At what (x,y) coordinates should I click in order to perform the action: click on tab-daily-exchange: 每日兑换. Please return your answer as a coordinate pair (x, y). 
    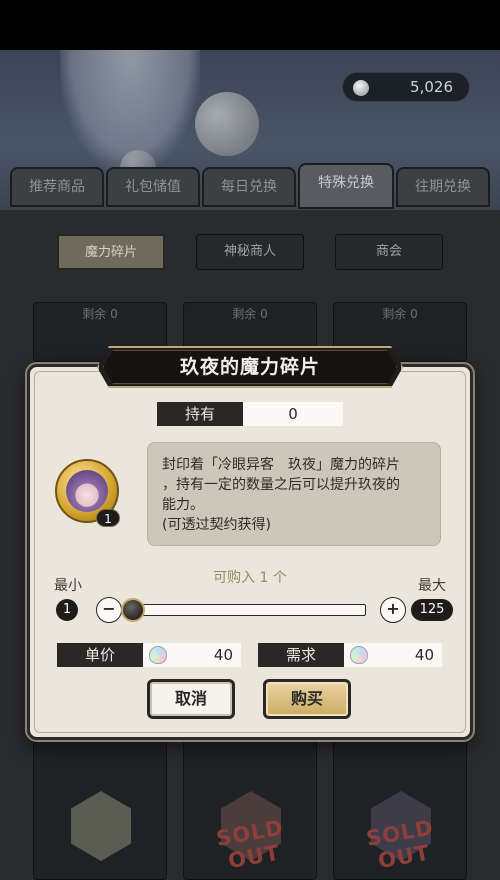
    Looking at the image, I should click on (249, 187).